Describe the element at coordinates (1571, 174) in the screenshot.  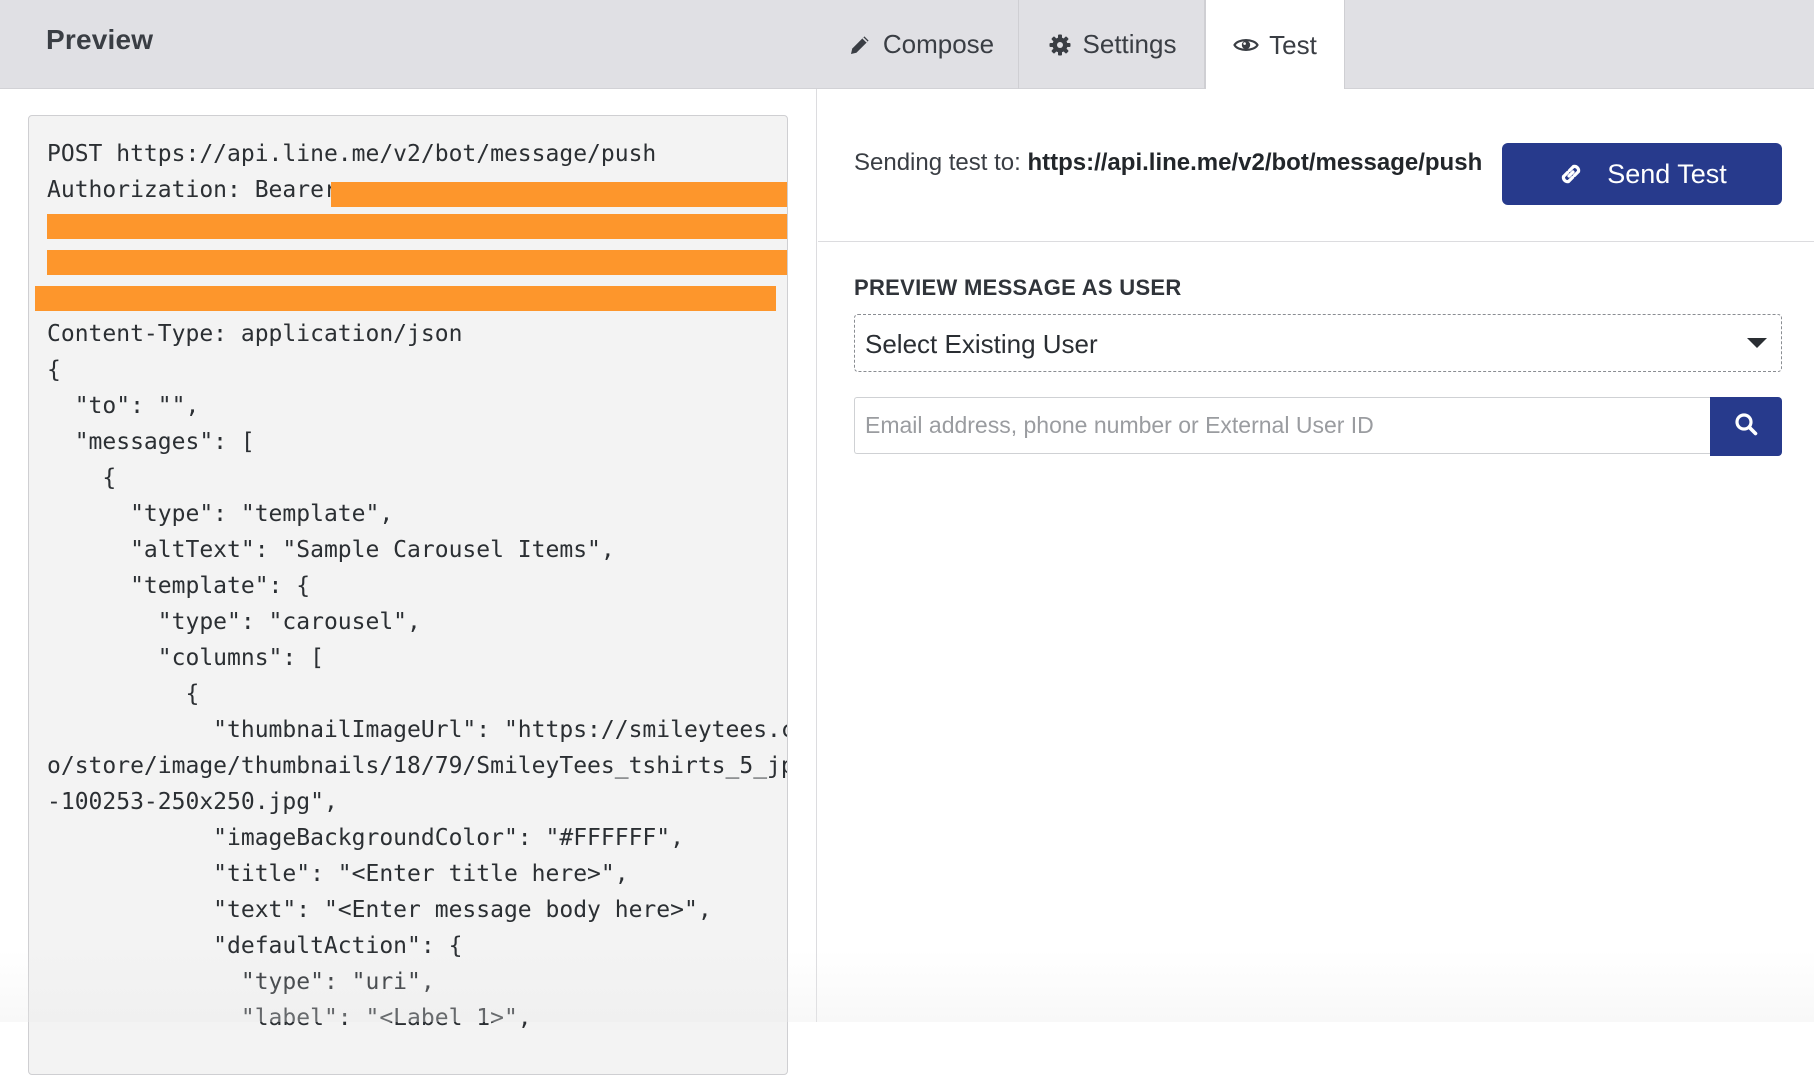
I see `link-icon` at that location.